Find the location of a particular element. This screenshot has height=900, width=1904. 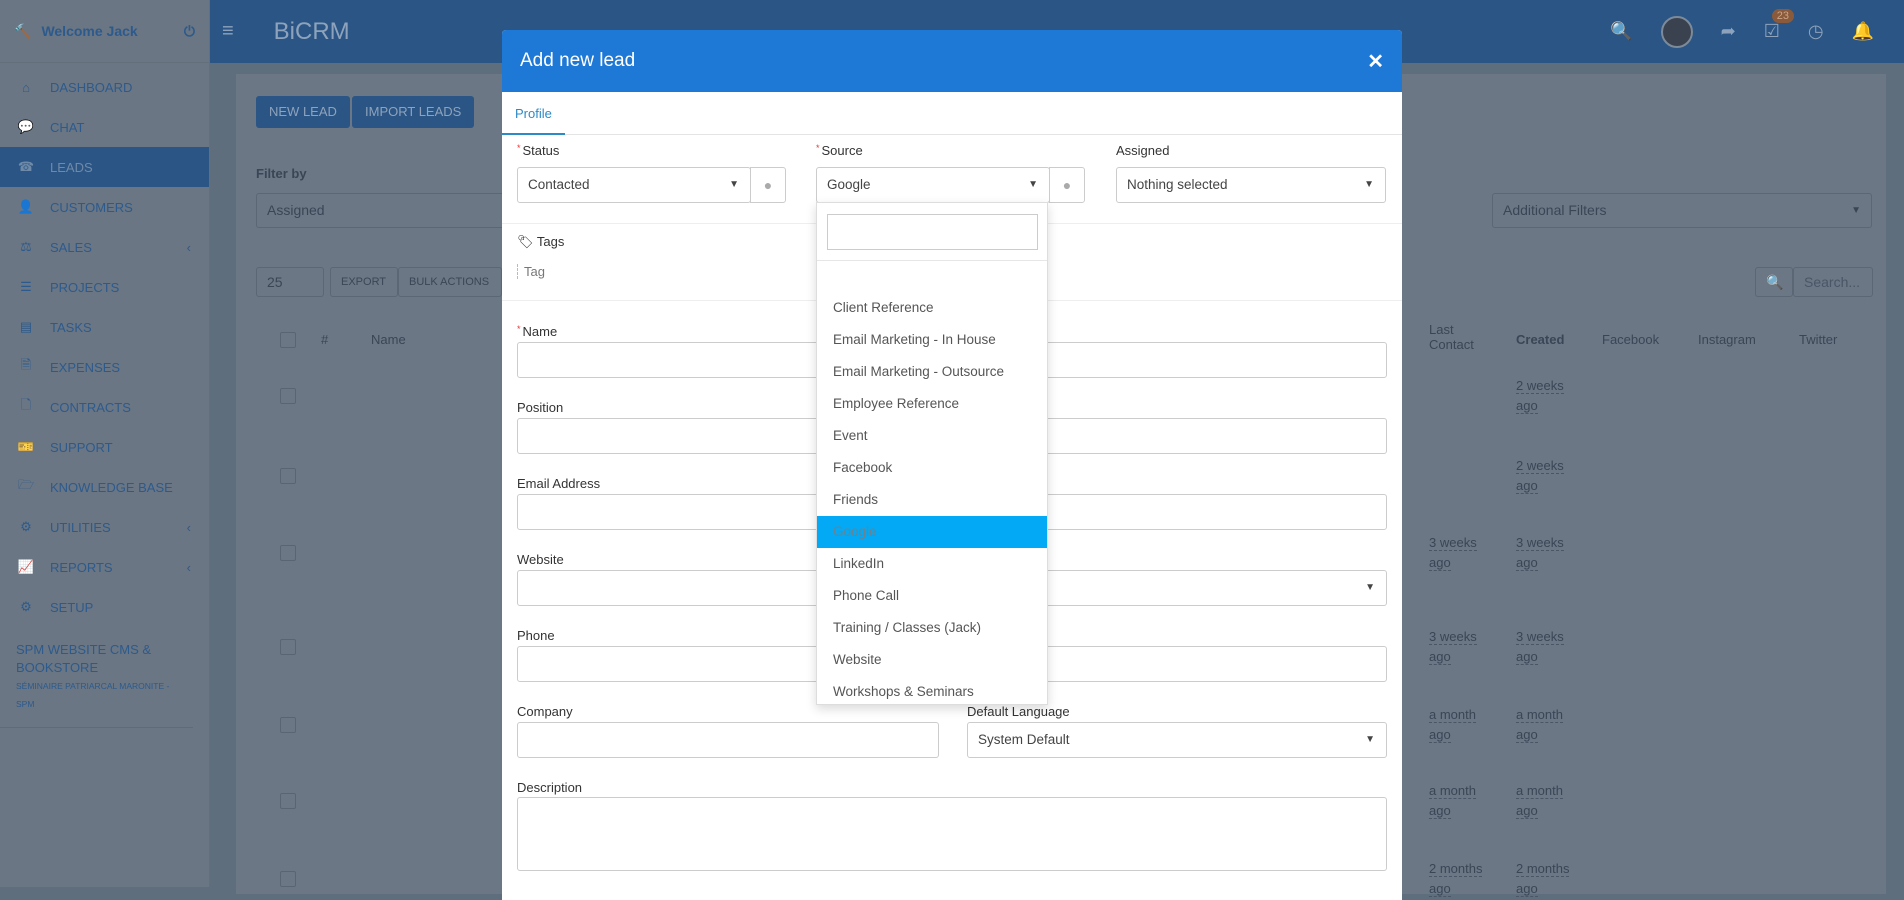

sidebar-item-expenses: 🗎 EXPENSES is located at coordinates (104, 367).